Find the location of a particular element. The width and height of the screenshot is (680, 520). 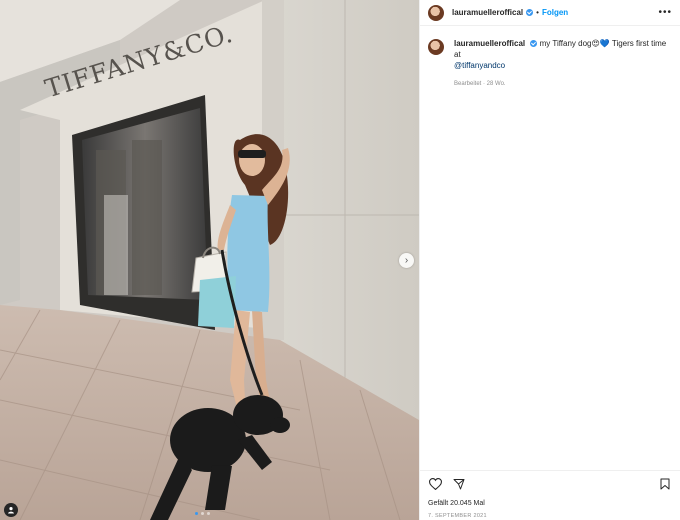

user-tag-button is located at coordinates (11, 510).